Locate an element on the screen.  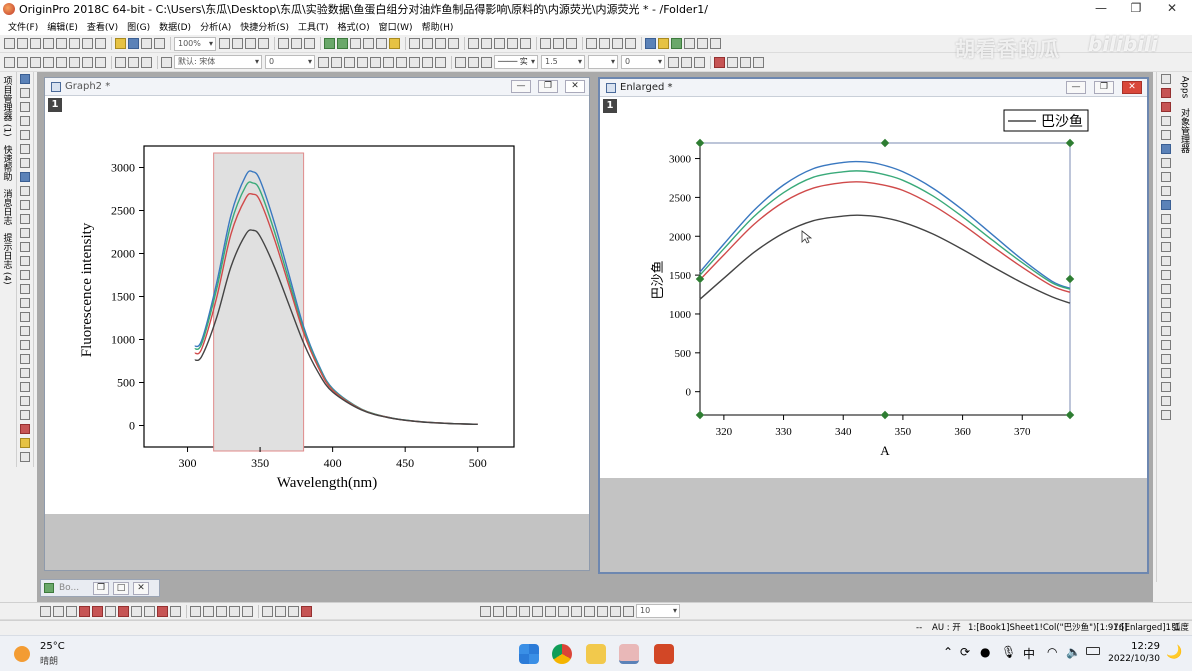
file-explorer-icon is located at coordinates (596, 654).